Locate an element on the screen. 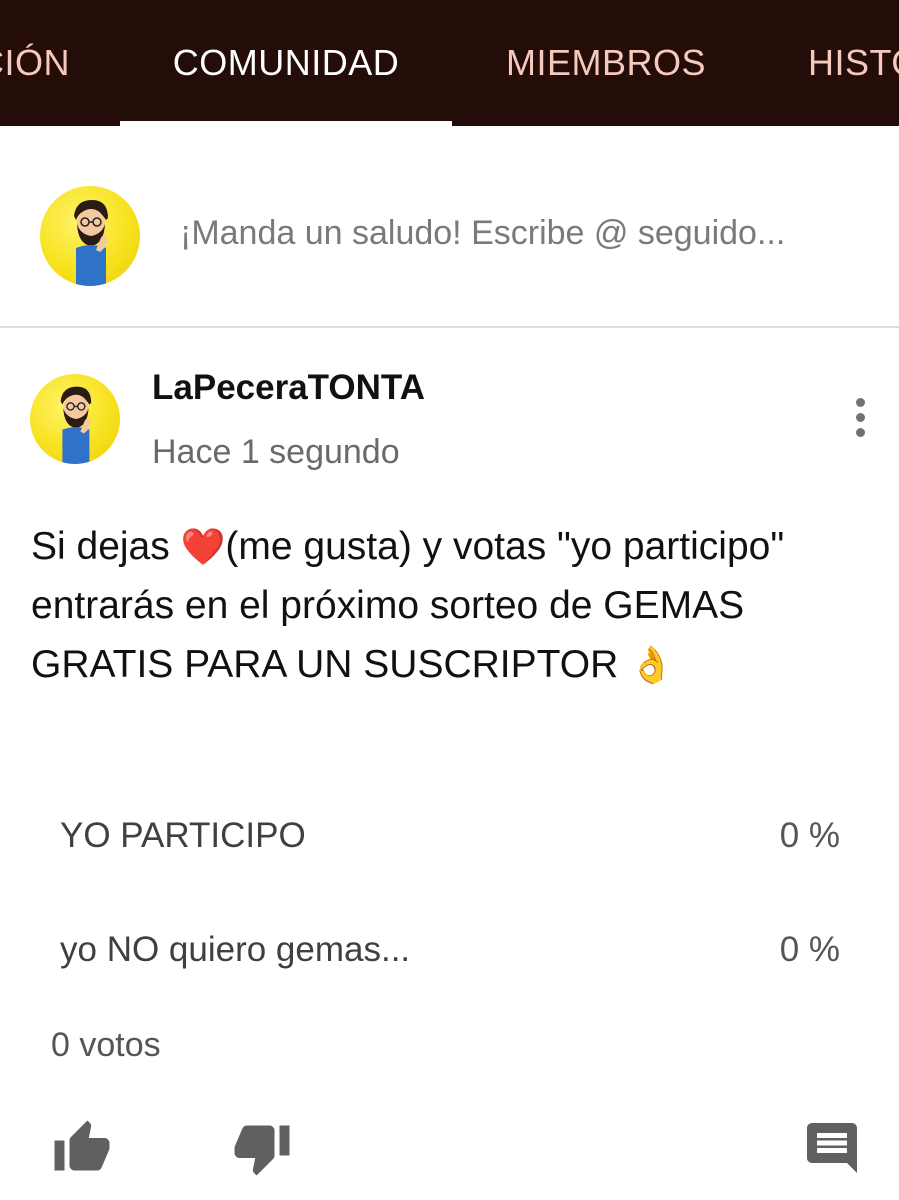 Image resolution: width=899 pixels, height=1200 pixels. dislike-button is located at coordinates (262, 1148).